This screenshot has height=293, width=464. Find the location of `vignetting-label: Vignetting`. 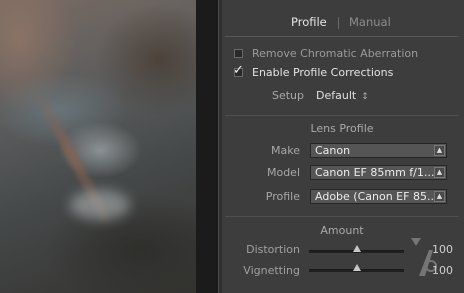

vignetting-label: Vignetting is located at coordinates (271, 270).